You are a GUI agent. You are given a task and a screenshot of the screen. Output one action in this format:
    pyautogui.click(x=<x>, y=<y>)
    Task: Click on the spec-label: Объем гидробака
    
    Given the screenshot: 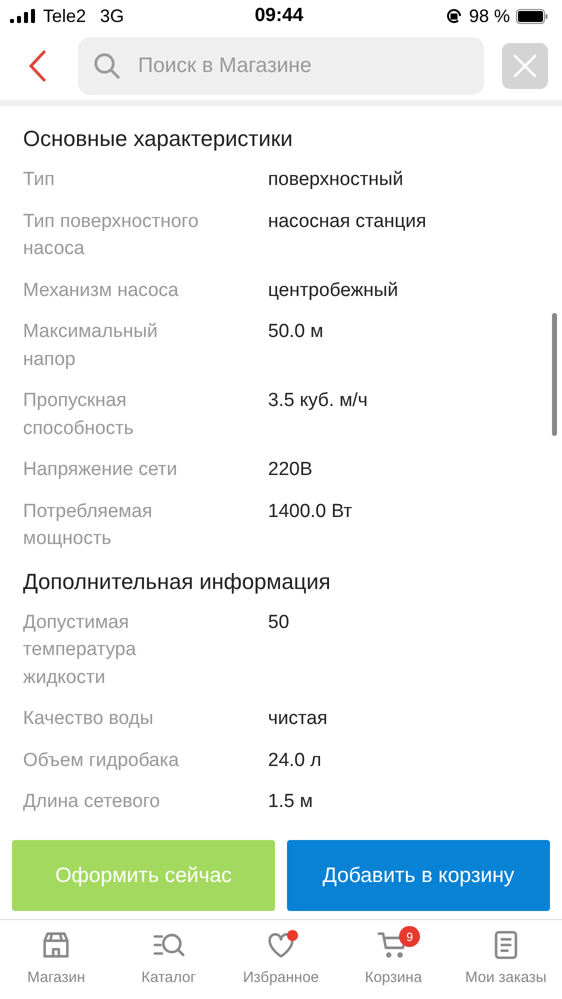 What is the action you would take?
    pyautogui.click(x=101, y=760)
    